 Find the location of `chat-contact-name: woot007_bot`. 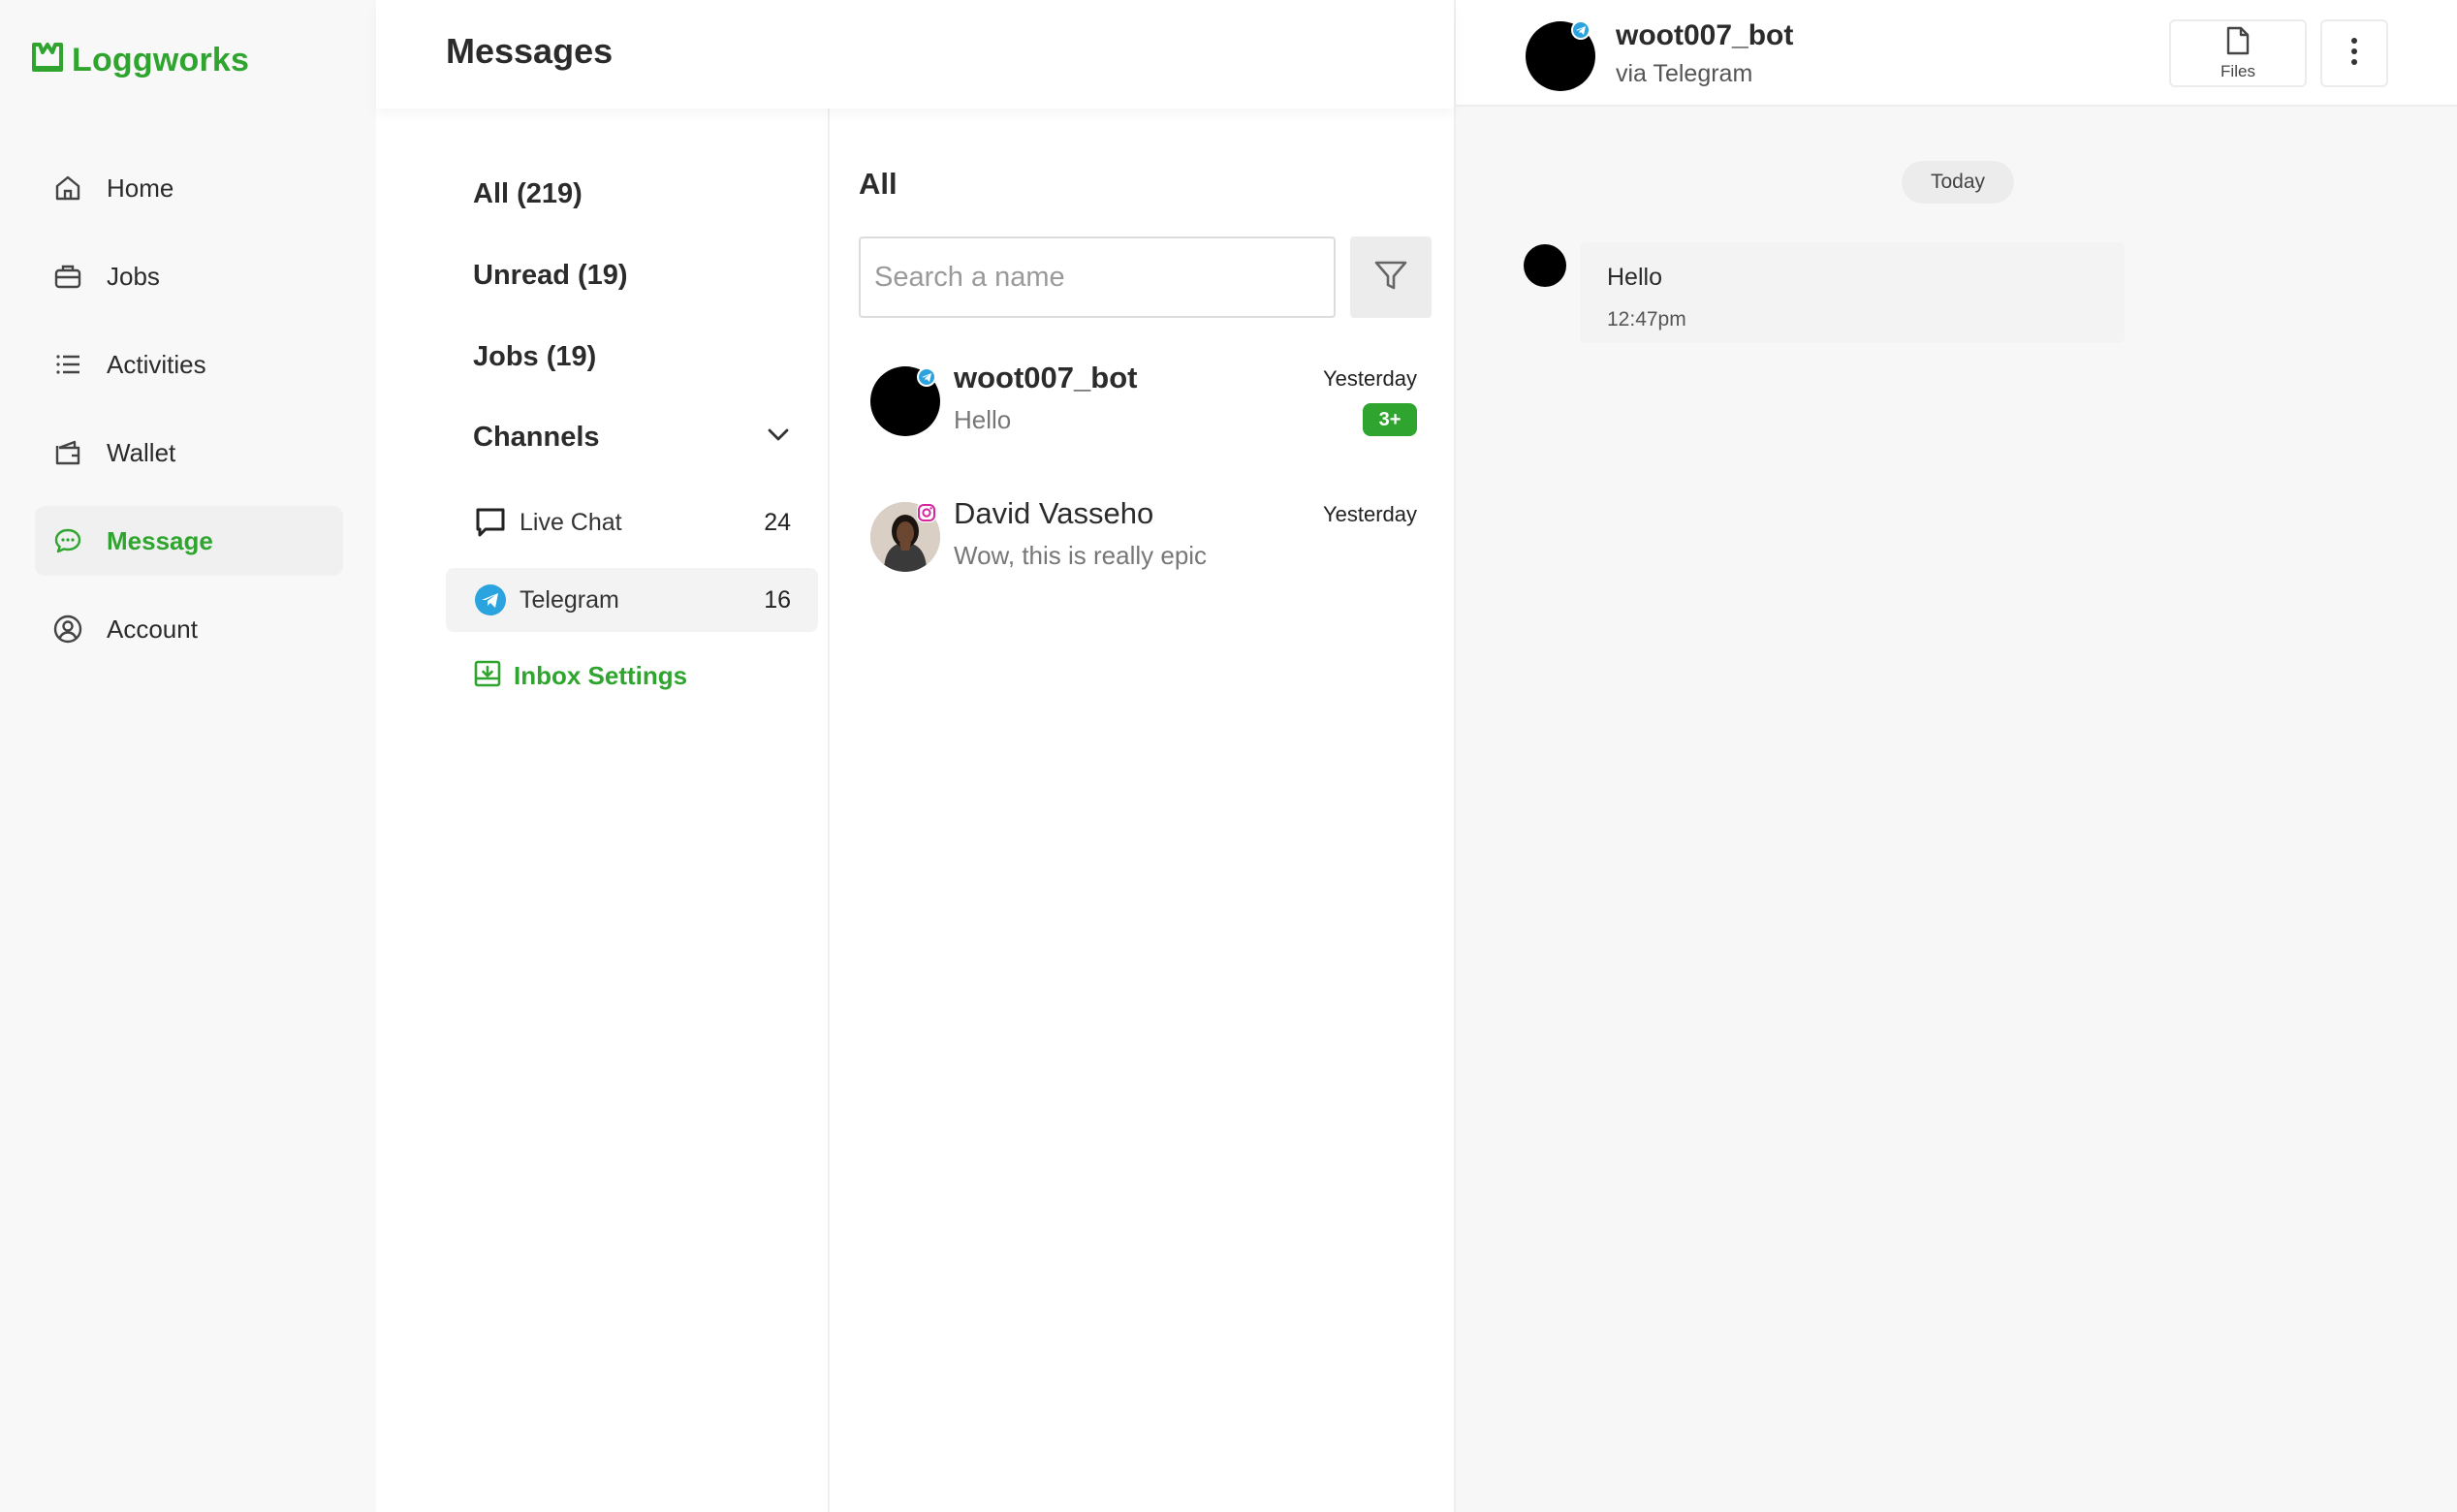

chat-contact-name: woot007_bot is located at coordinates (1705, 35).